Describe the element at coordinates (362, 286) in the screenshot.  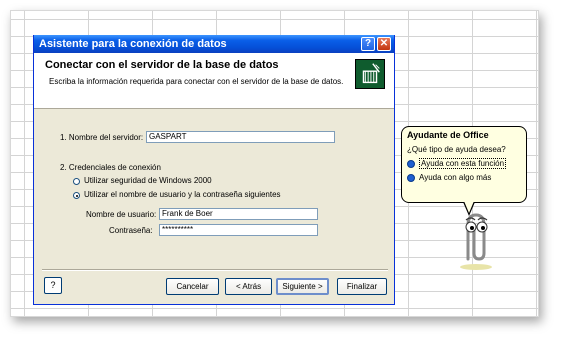
I see `finish-button: Finalizar` at that location.